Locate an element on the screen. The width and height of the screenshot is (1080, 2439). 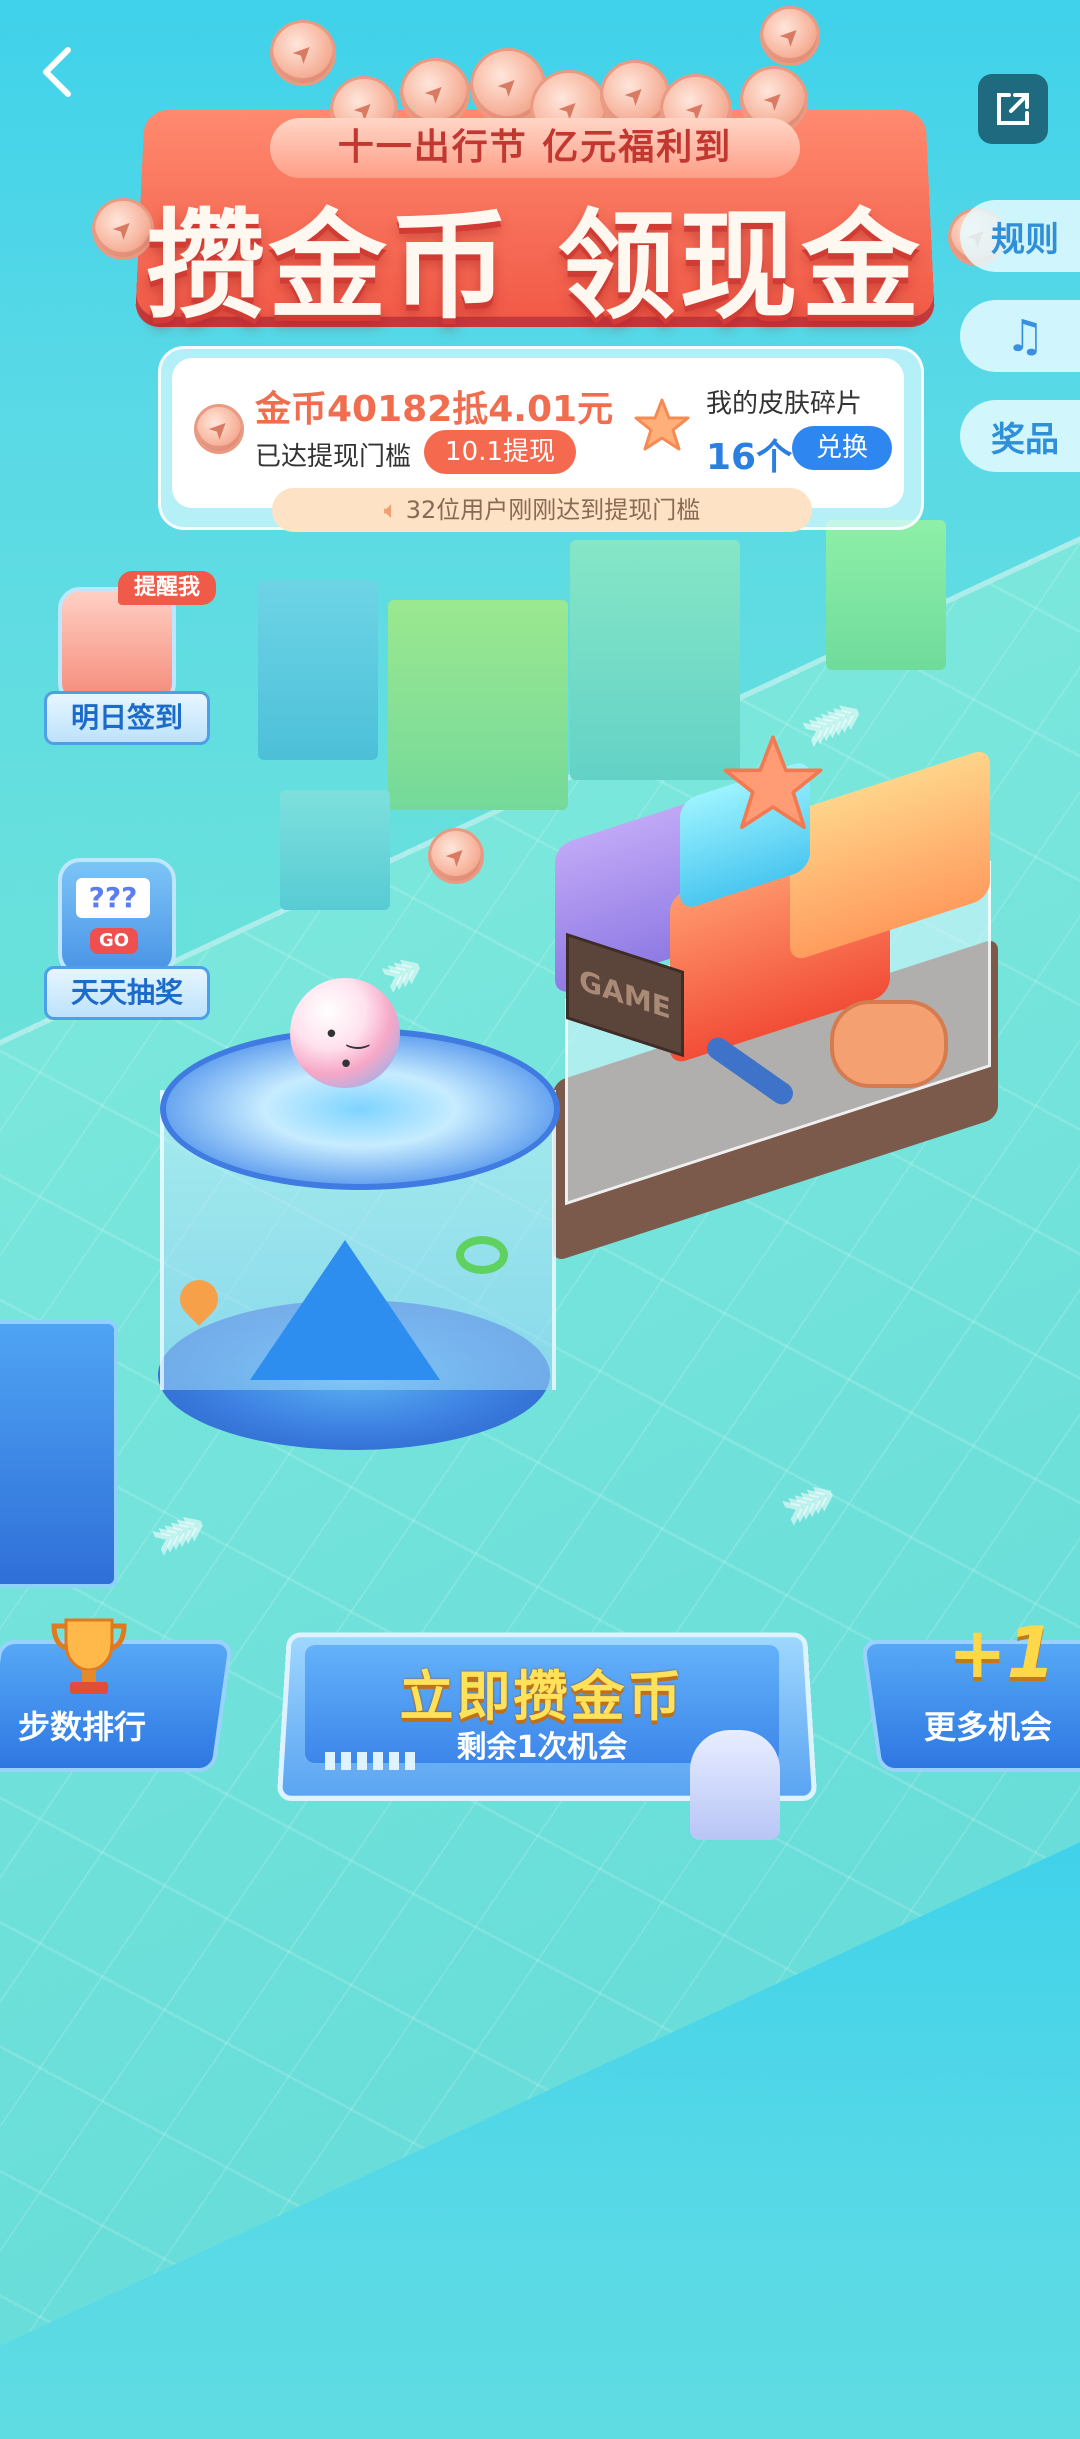
speaker-icon: 🔈︎ is located at coordinates (391, 510).